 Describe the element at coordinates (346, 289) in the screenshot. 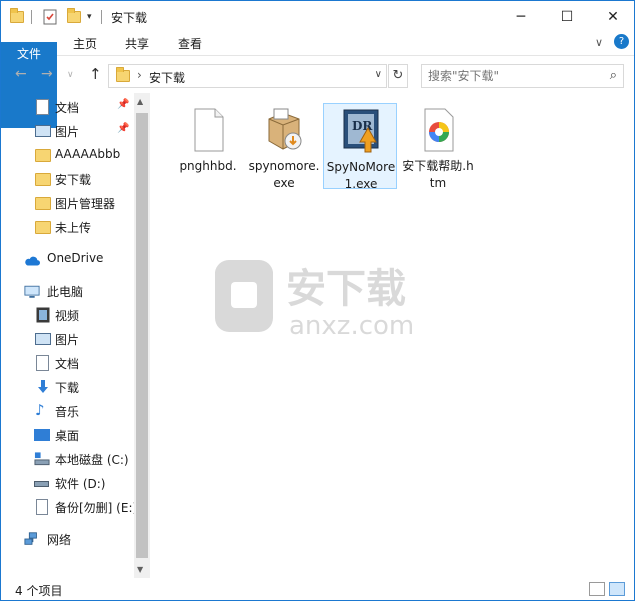

I see `watermark-cn: 安下载` at that location.